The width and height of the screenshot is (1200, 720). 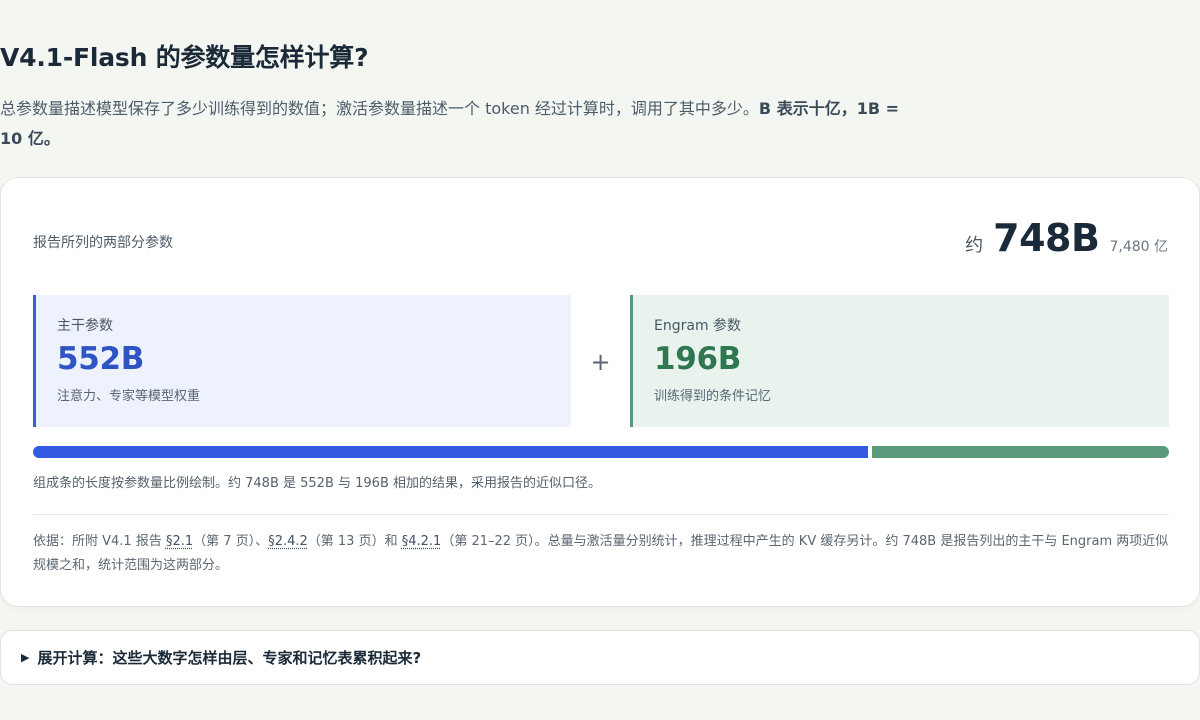 What do you see at coordinates (600, 657) in the screenshot?
I see `expand-calculation-toggle: ▶ 展开计算：这些大数字怎样由层、专家和记忆表累积起来?` at bounding box center [600, 657].